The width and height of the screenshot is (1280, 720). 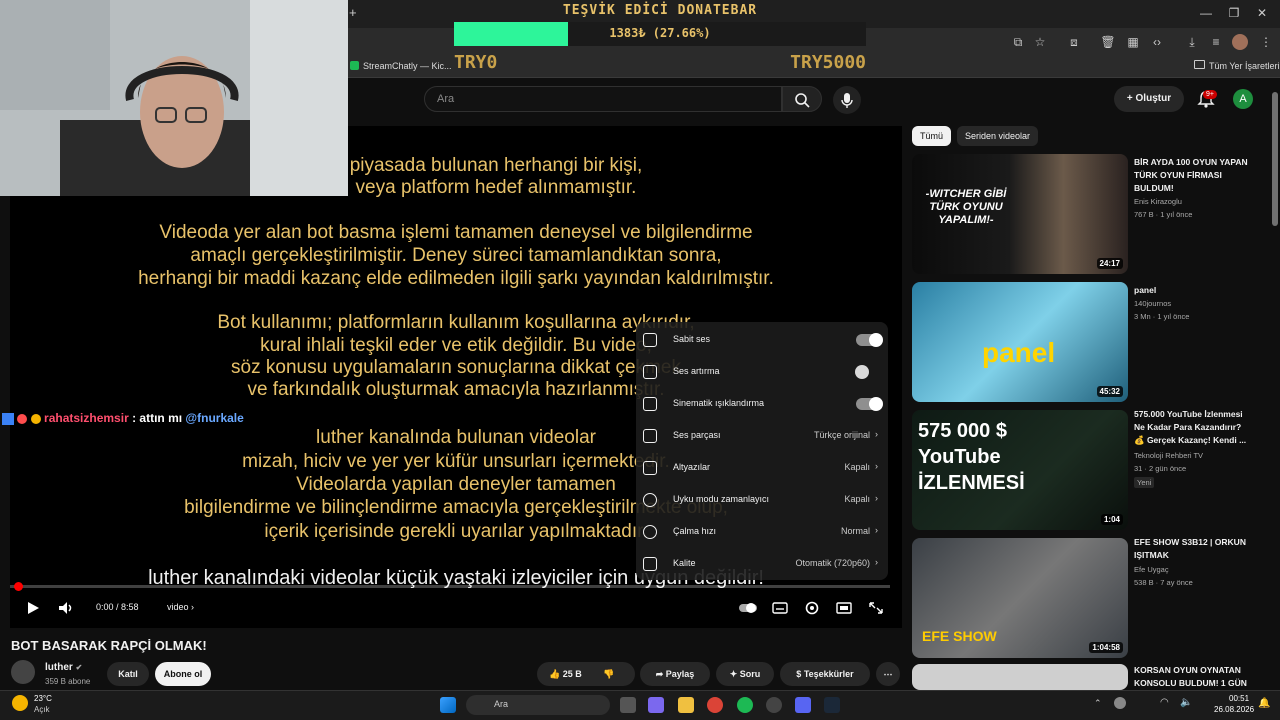 I want to click on app-icon, so click(x=774, y=705).